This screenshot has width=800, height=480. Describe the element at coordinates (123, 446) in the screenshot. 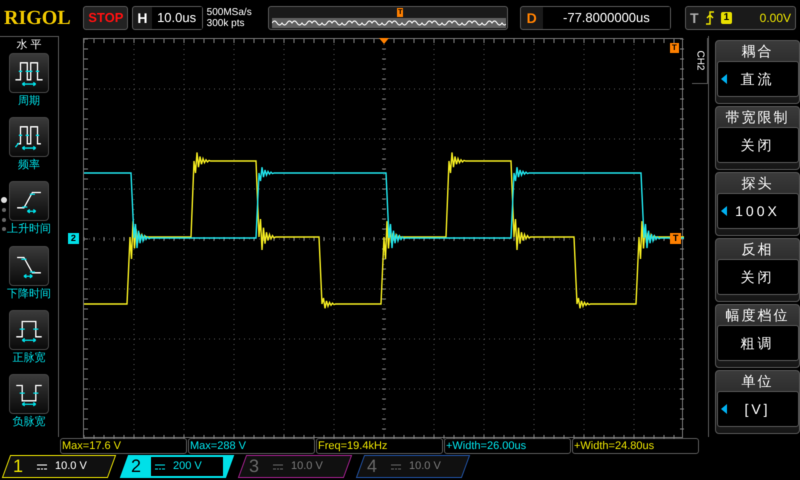

I see `measurement-readout: Max=17.6 V` at that location.